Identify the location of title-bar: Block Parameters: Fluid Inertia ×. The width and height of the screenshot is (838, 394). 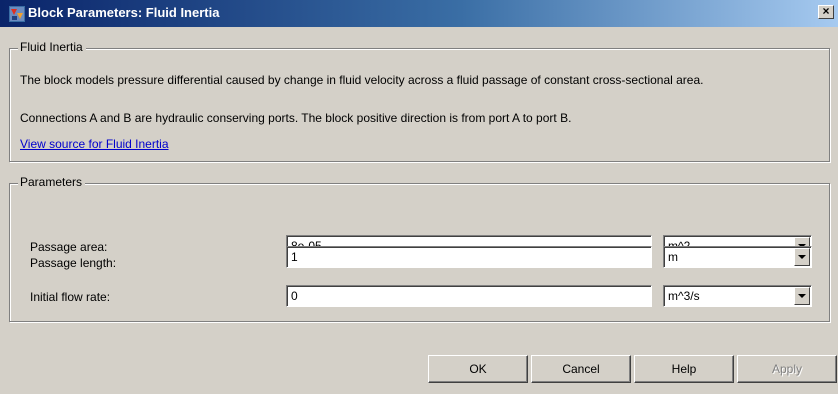
(419, 13).